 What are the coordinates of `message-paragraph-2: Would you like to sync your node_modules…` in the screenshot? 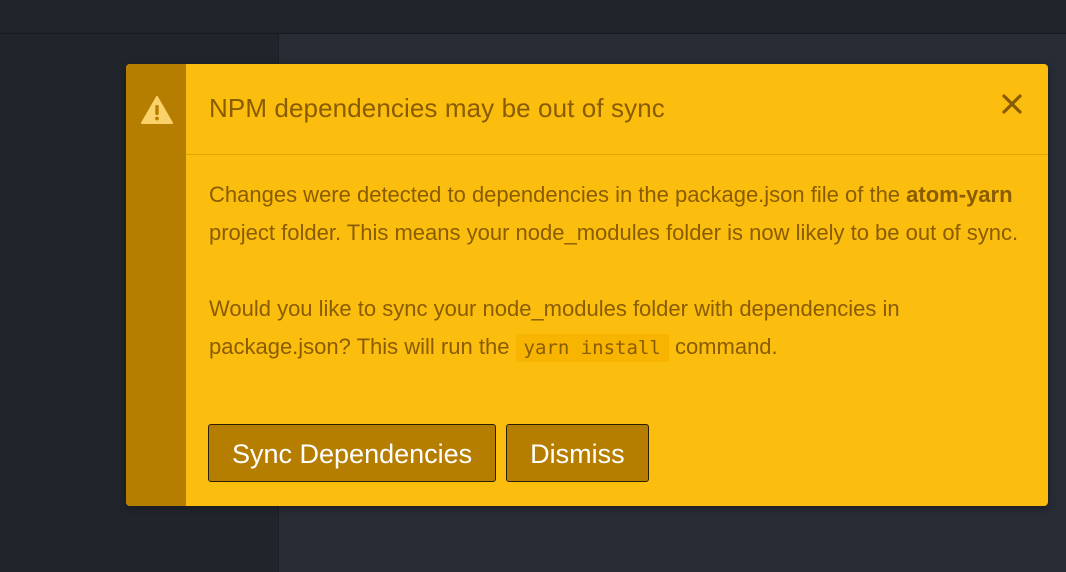 It's located at (624, 328).